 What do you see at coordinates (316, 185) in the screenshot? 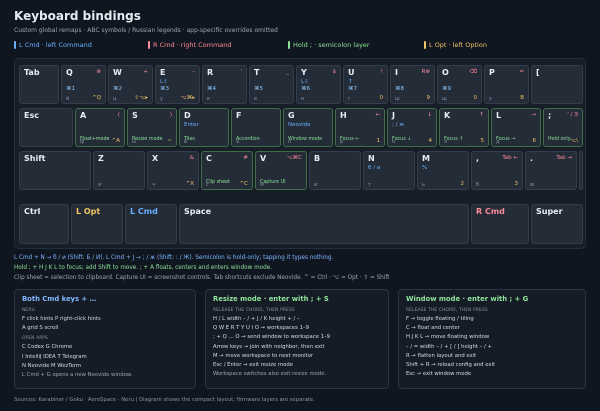
I see `key-russian-legend: и` at bounding box center [316, 185].